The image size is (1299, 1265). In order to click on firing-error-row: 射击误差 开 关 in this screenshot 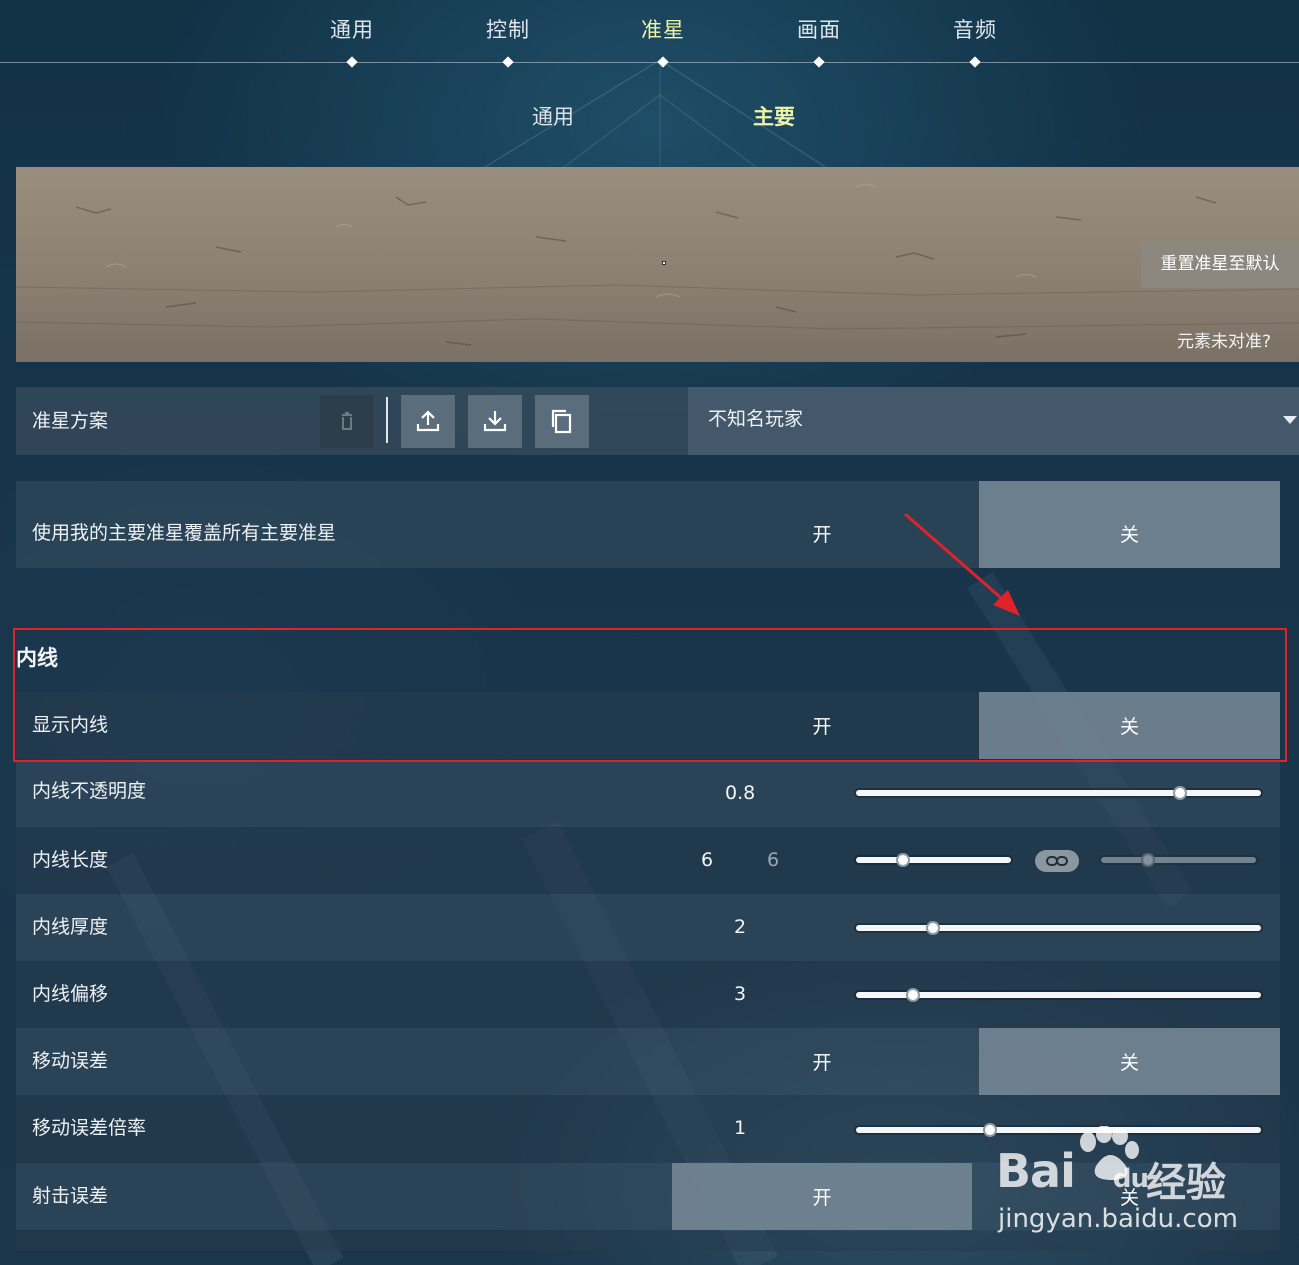, I will do `click(648, 1196)`.